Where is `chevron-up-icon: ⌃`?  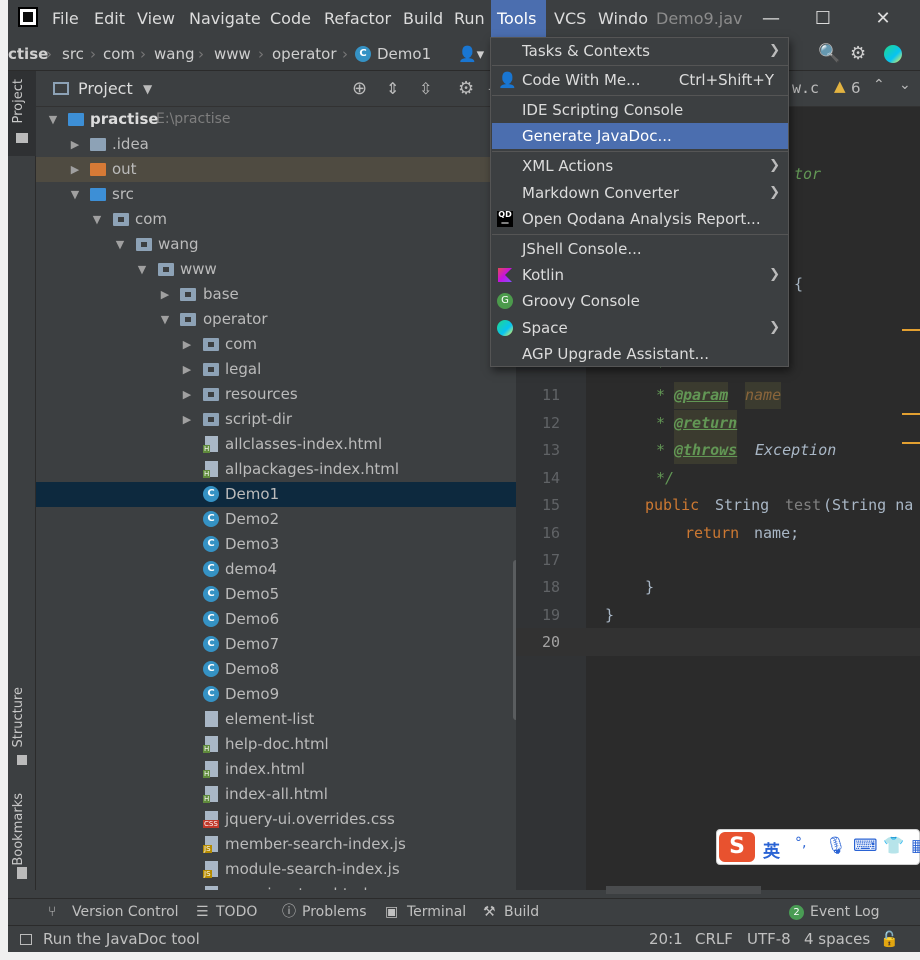
chevron-up-icon: ⌃ is located at coordinates (879, 85).